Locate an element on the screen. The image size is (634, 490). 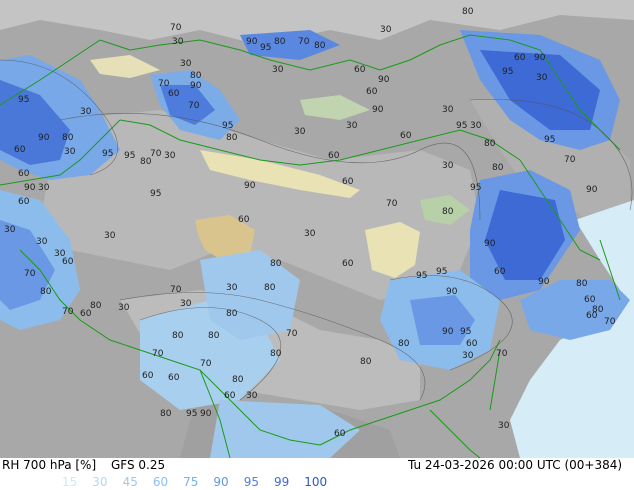
valid-time-label: Tu 24-03-2026 00:00 UTC (00+384) is located at coordinates (515, 465).